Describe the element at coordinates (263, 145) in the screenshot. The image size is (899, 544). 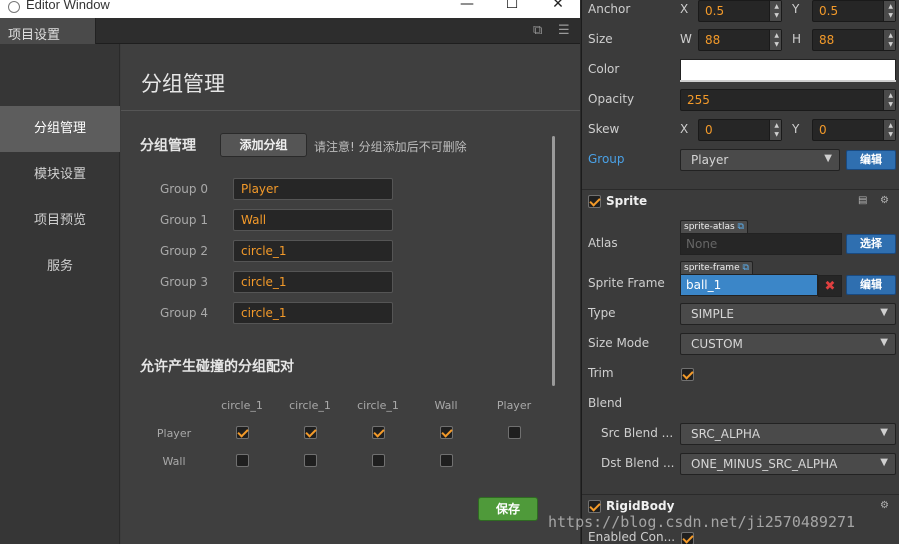
I see `add-group-button: 添加分组` at that location.